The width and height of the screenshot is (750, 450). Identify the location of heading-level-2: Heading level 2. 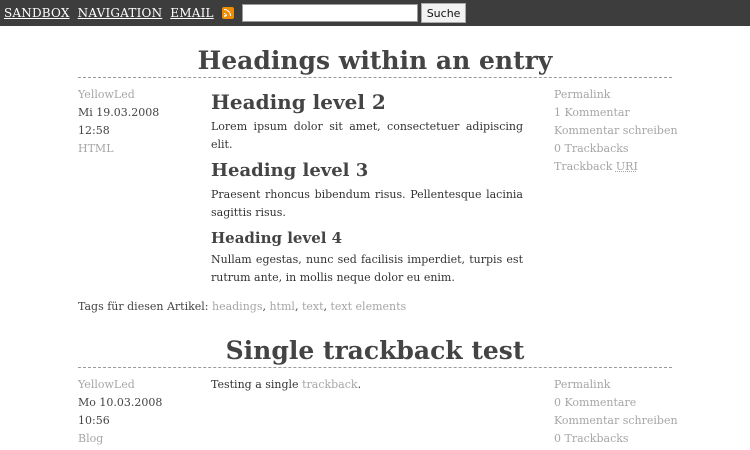
(298, 102).